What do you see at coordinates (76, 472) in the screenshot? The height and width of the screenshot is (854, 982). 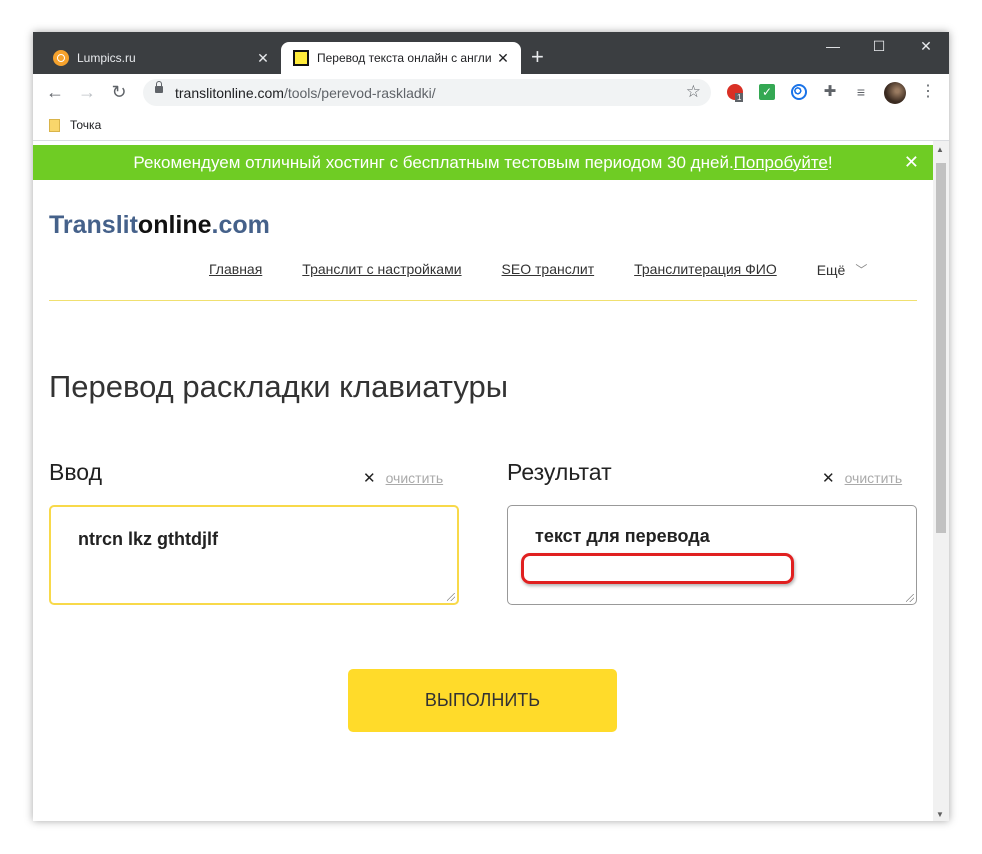 I see `input-label: Ввод` at bounding box center [76, 472].